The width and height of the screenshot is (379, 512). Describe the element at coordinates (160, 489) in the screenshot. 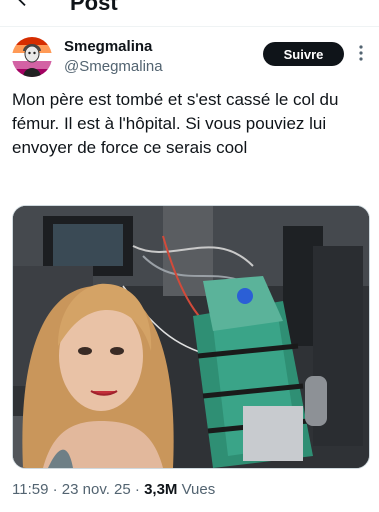

I see `views-count: 3,3M` at that location.